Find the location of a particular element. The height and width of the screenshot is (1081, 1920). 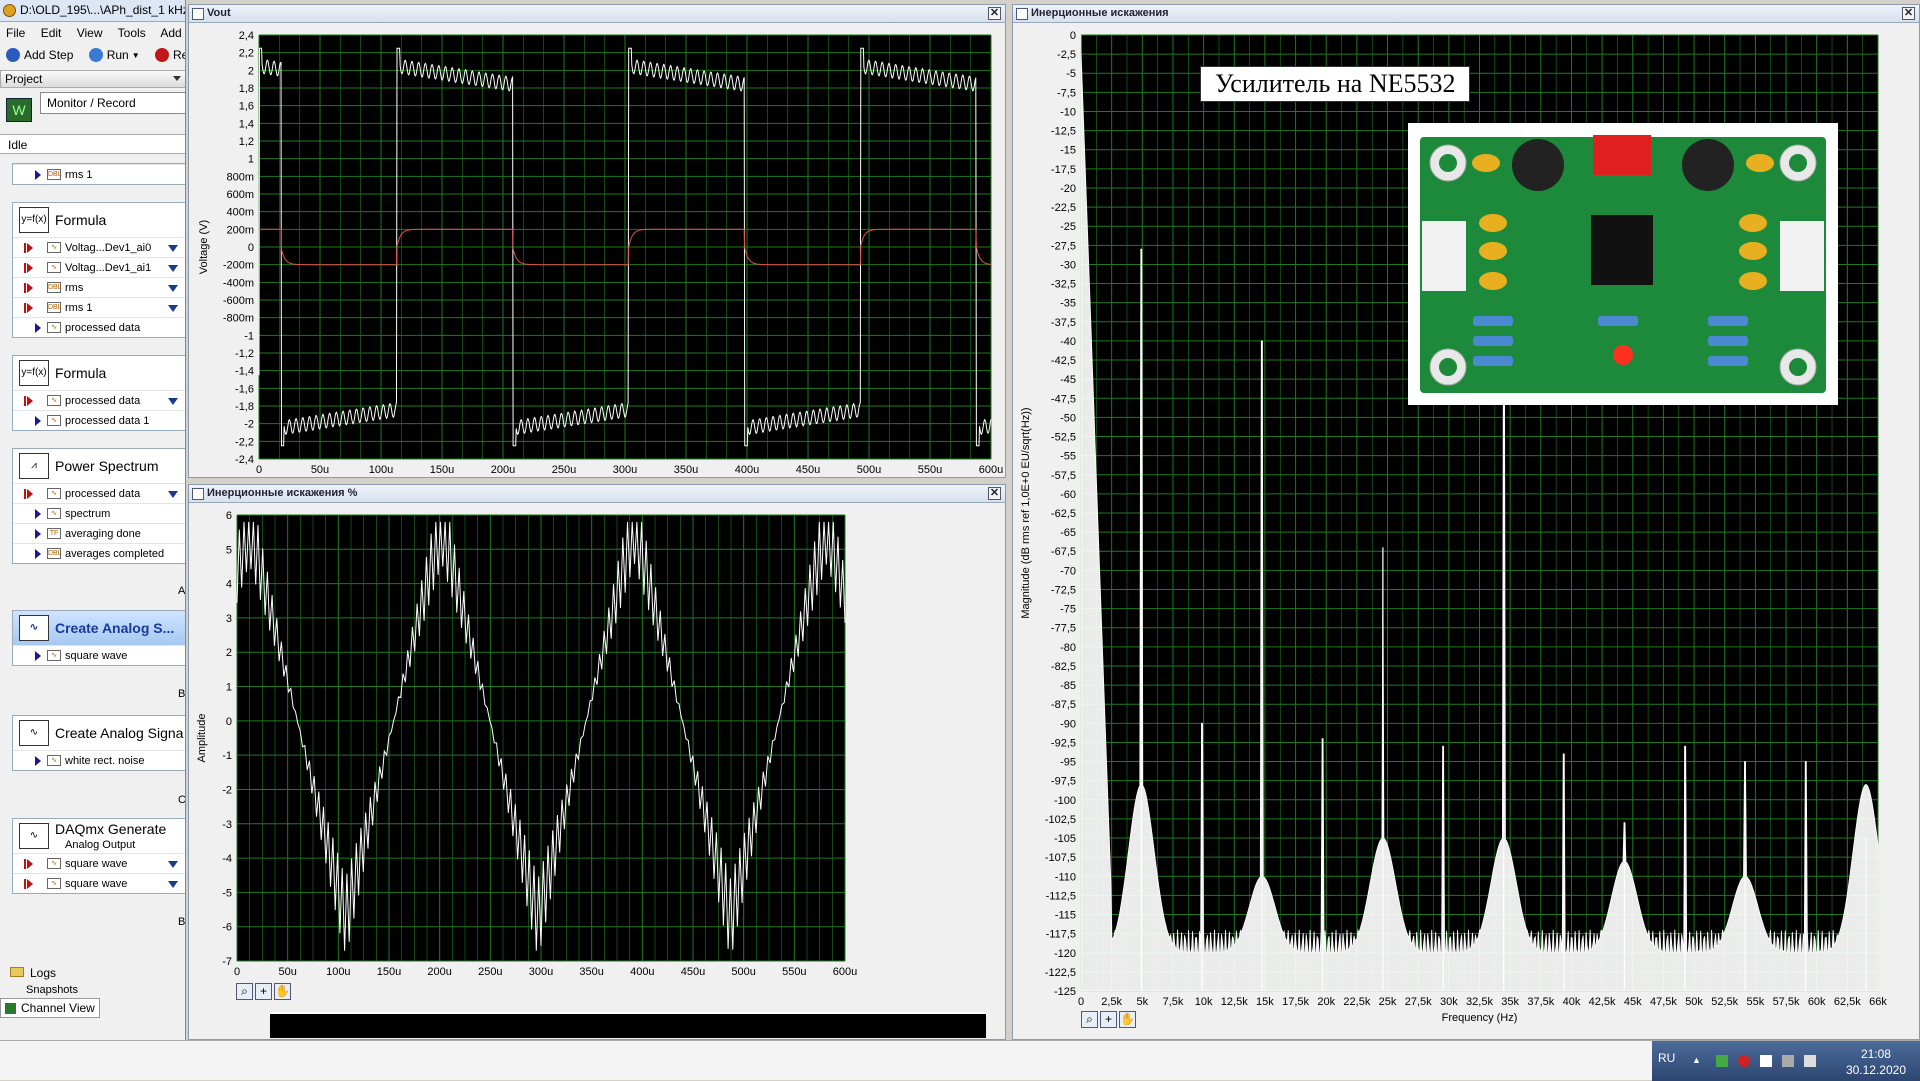

y-tick-label: -97,5 is located at coordinates (1063, 782).